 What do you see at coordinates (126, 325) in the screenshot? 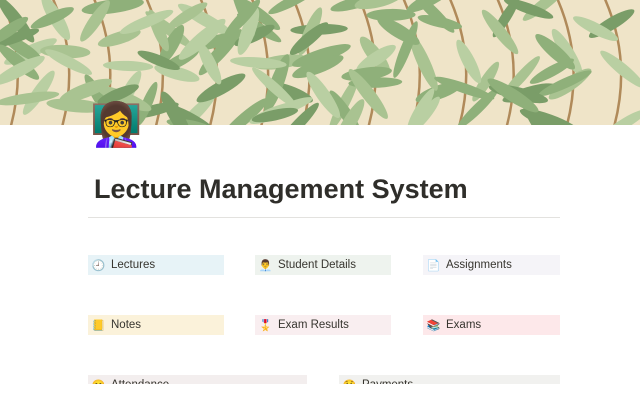
I see `link-label: Notes` at bounding box center [126, 325].